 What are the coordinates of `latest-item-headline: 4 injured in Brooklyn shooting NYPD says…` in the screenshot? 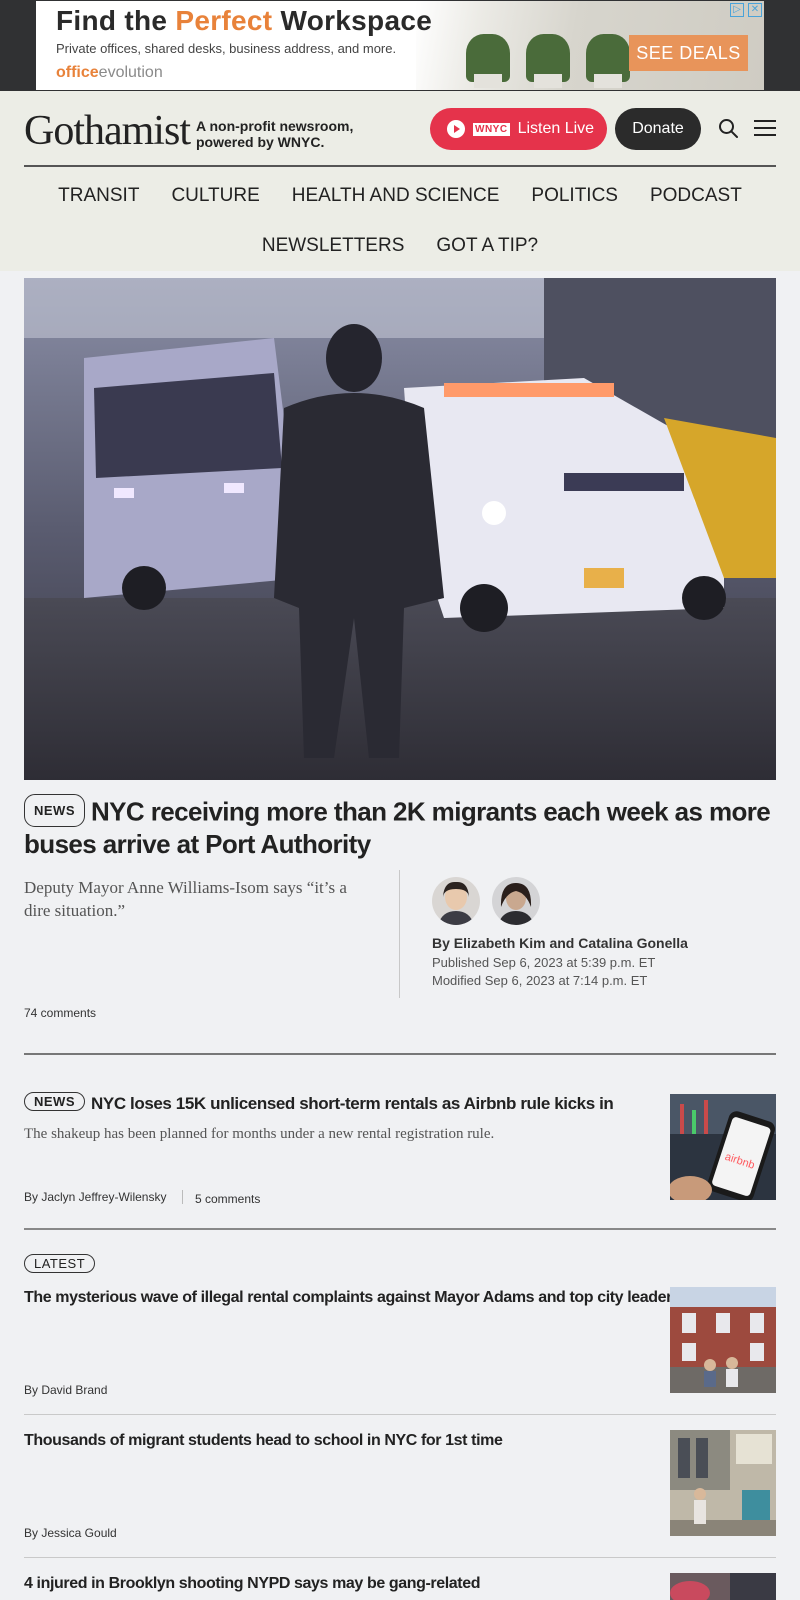 It's located at (252, 1584).